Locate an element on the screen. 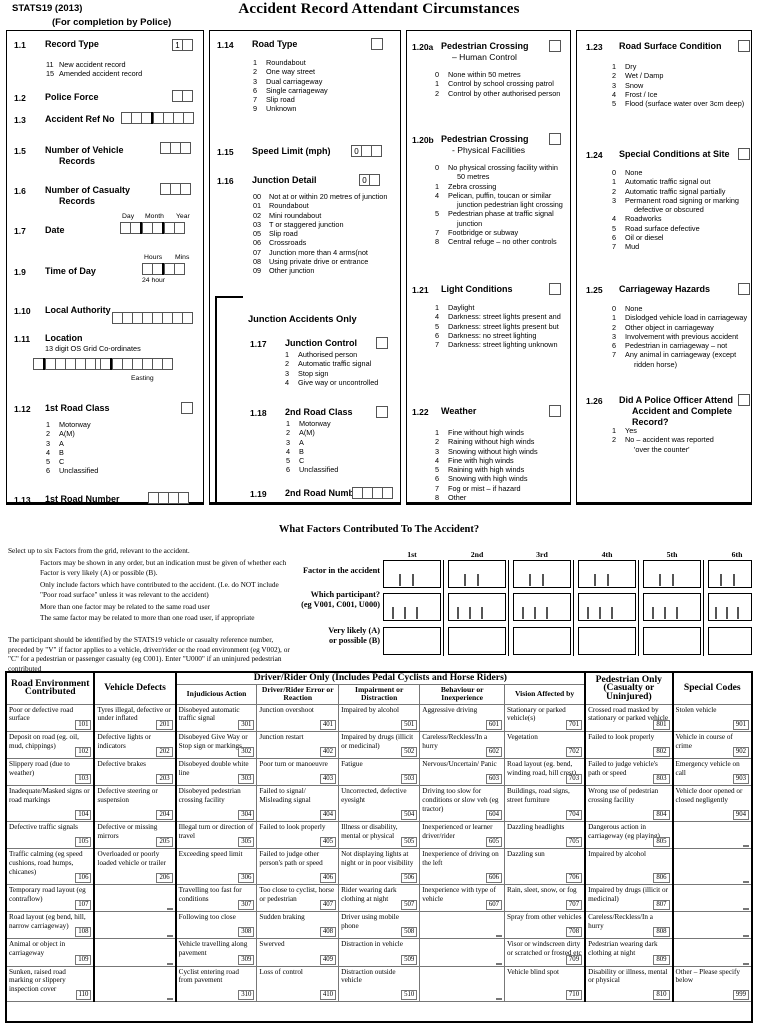 This screenshot has height=1027, width=758. grid-digit is located at coordinates (167, 364).